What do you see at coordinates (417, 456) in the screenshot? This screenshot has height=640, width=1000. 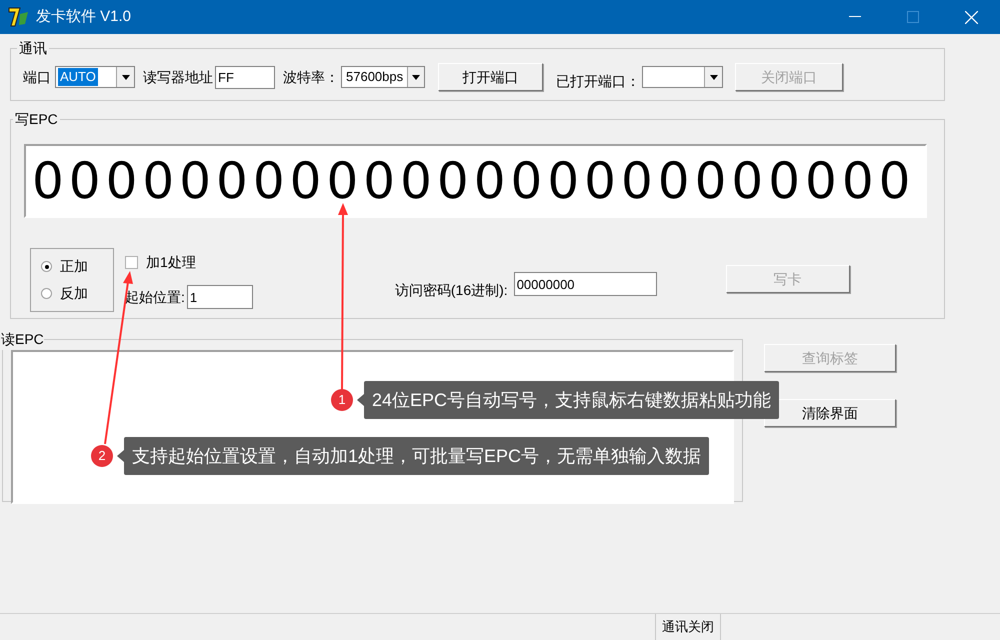 I see `callout-text: 支持起始位置设置，自动加1处理，可批量写EPC号，无需单独输入数据` at bounding box center [417, 456].